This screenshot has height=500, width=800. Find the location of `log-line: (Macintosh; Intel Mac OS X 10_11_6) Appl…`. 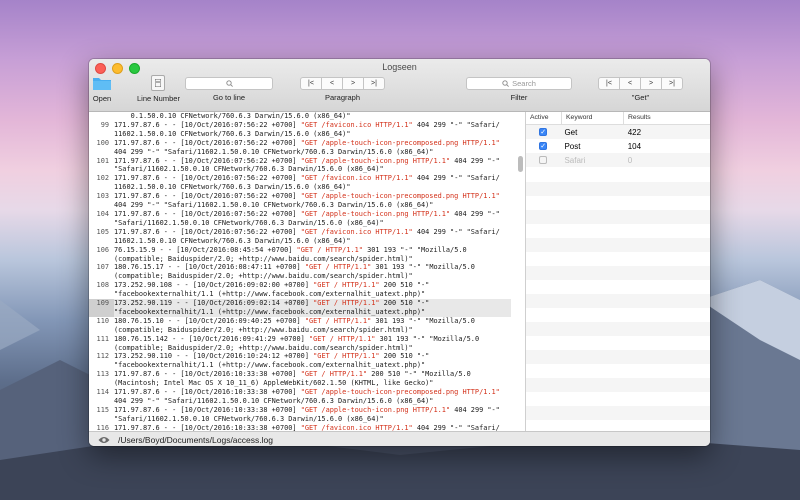

log-line: (Macintosh; Intel Mac OS X 10_11_6) Appl… is located at coordinates (300, 383).